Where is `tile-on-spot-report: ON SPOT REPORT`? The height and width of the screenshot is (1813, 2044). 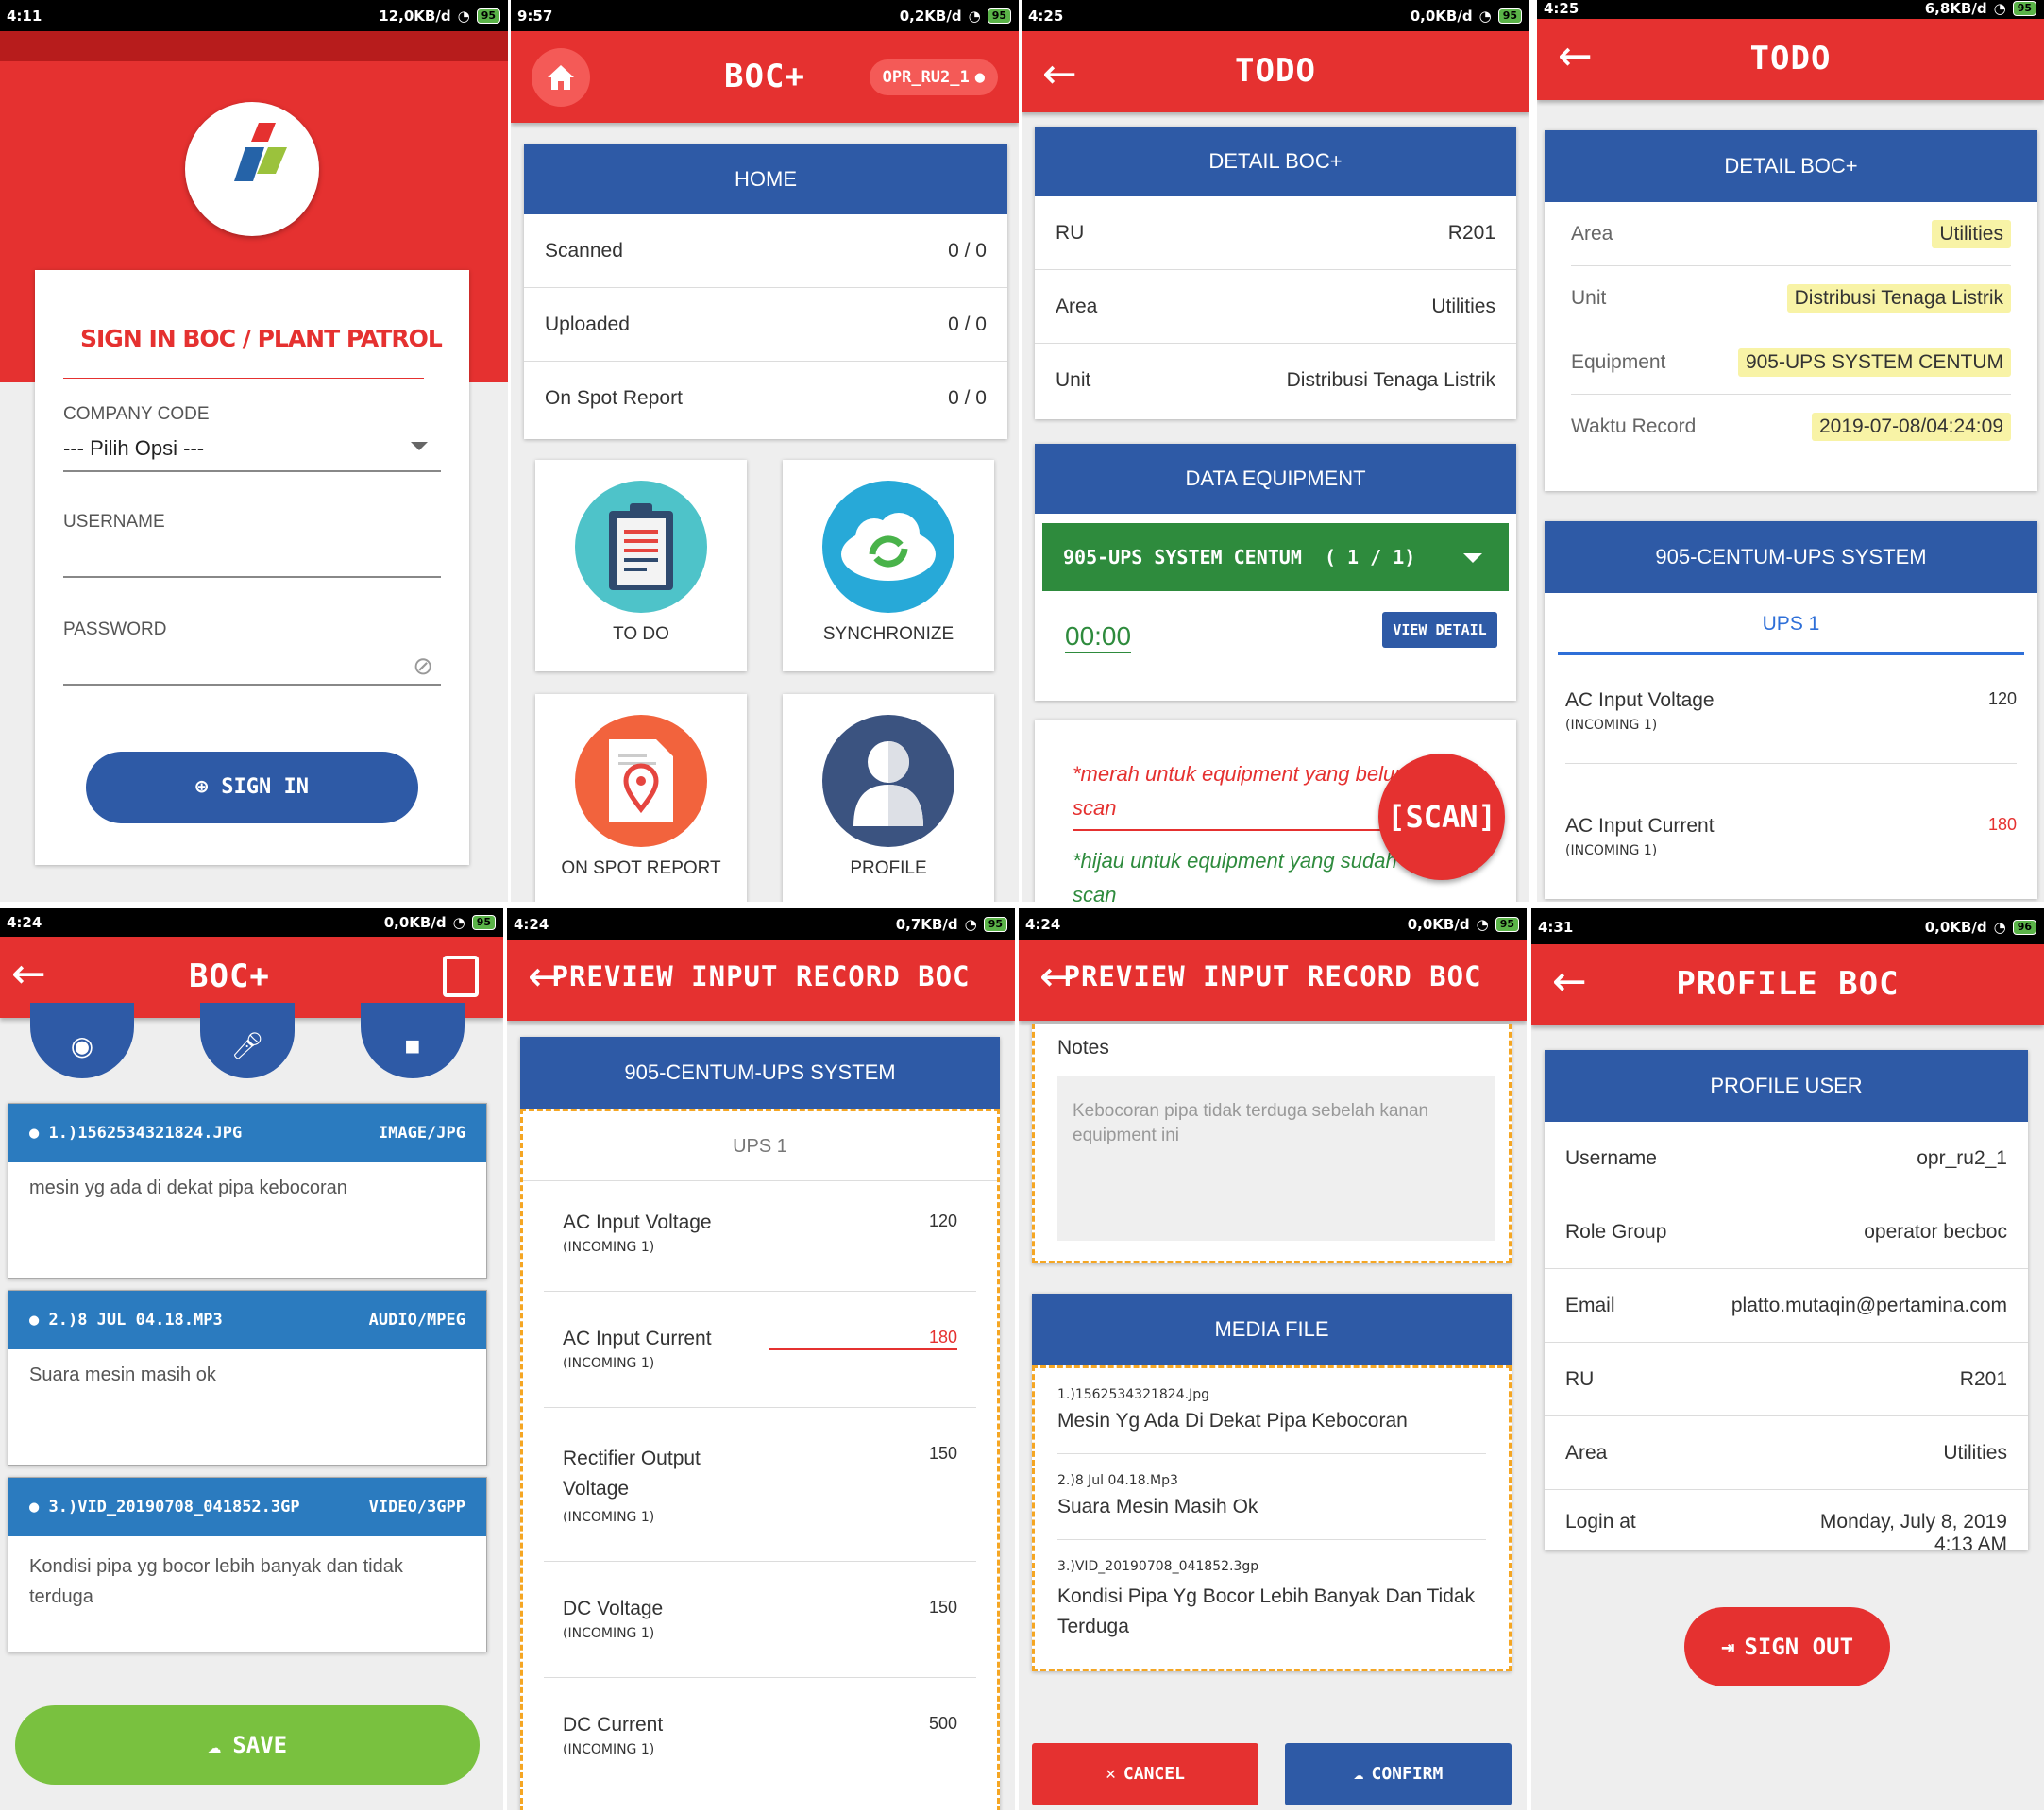 tile-on-spot-report: ON SPOT REPORT is located at coordinates (641, 798).